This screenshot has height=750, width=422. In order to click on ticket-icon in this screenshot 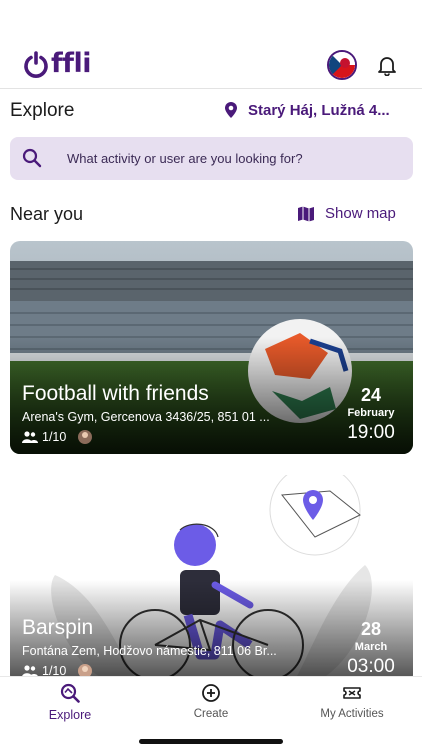, I will do `click(352, 693)`.